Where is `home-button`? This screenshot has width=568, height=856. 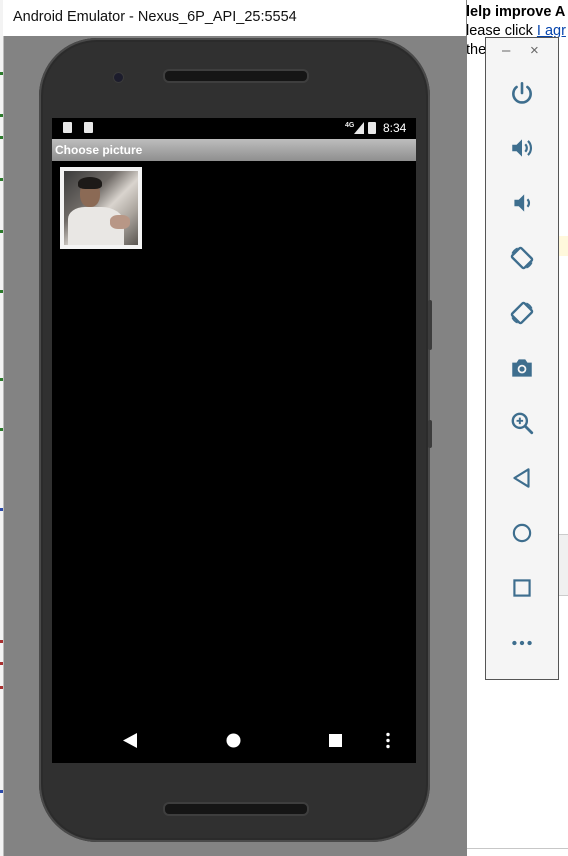
home-button is located at coordinates (522, 533).